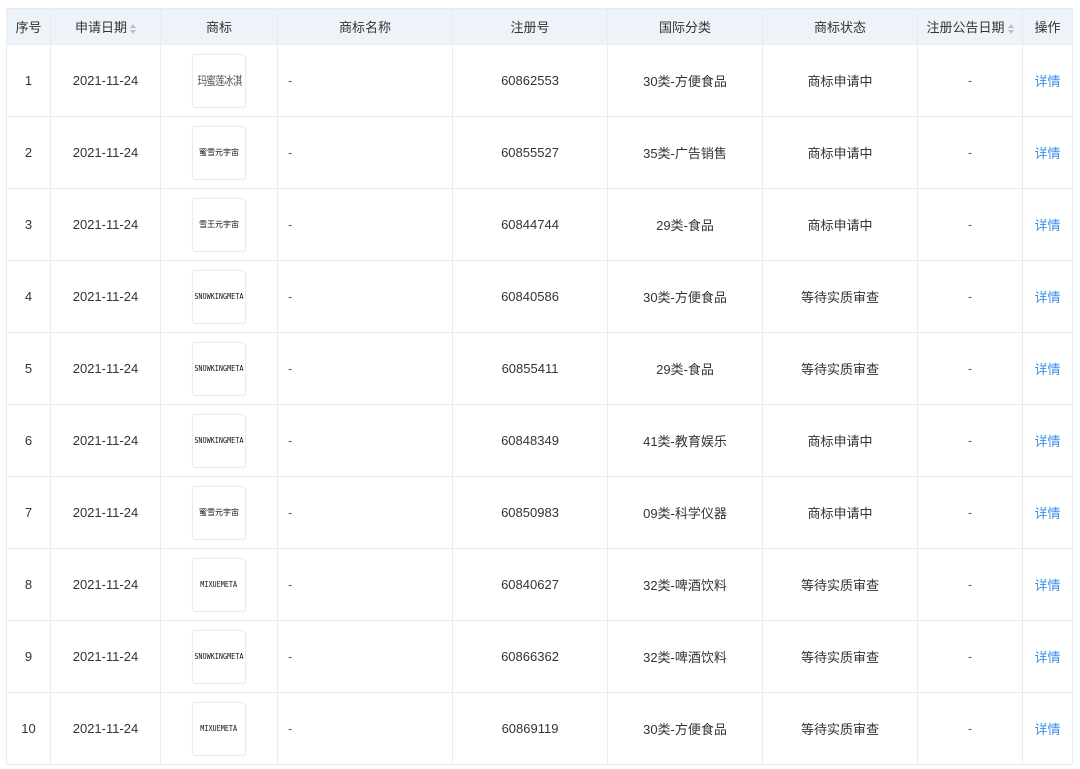 The image size is (1080, 769). I want to click on header-action: 操作, so click(1047, 26).